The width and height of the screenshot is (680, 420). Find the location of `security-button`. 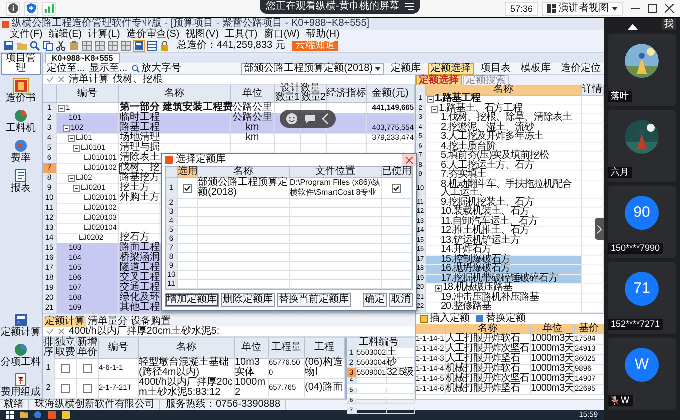

security-button is located at coordinates (31, 9).